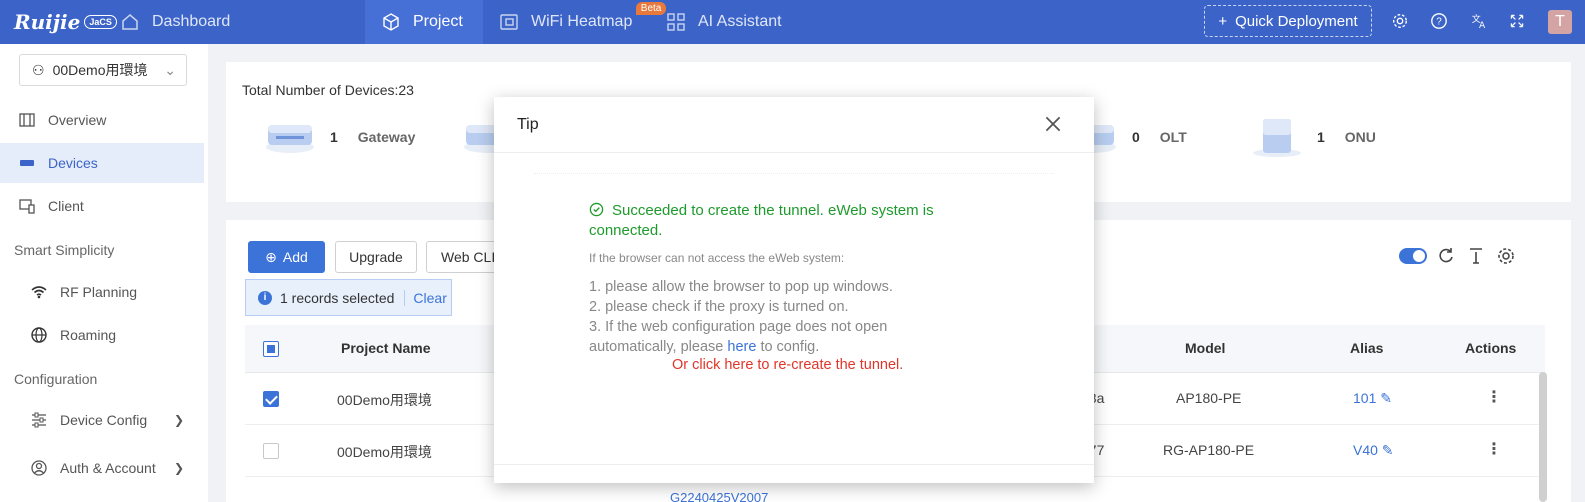  Describe the element at coordinates (596, 209) in the screenshot. I see `check-circle-icon` at that location.